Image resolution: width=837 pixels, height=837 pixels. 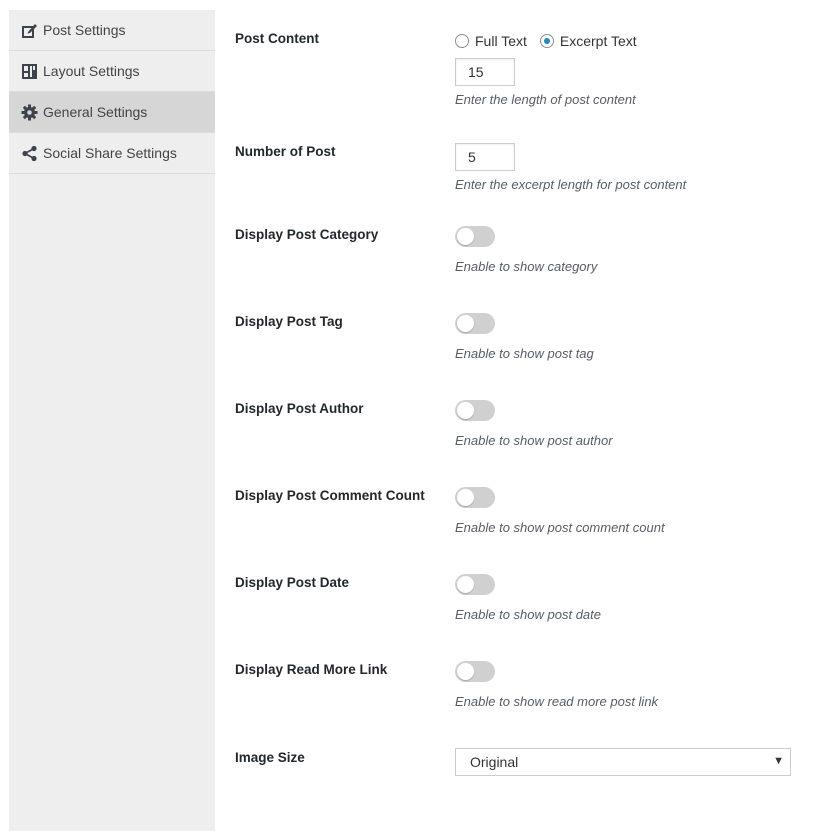 What do you see at coordinates (625, 685) in the screenshot?
I see `setting-field: Enable to show read more post link` at bounding box center [625, 685].